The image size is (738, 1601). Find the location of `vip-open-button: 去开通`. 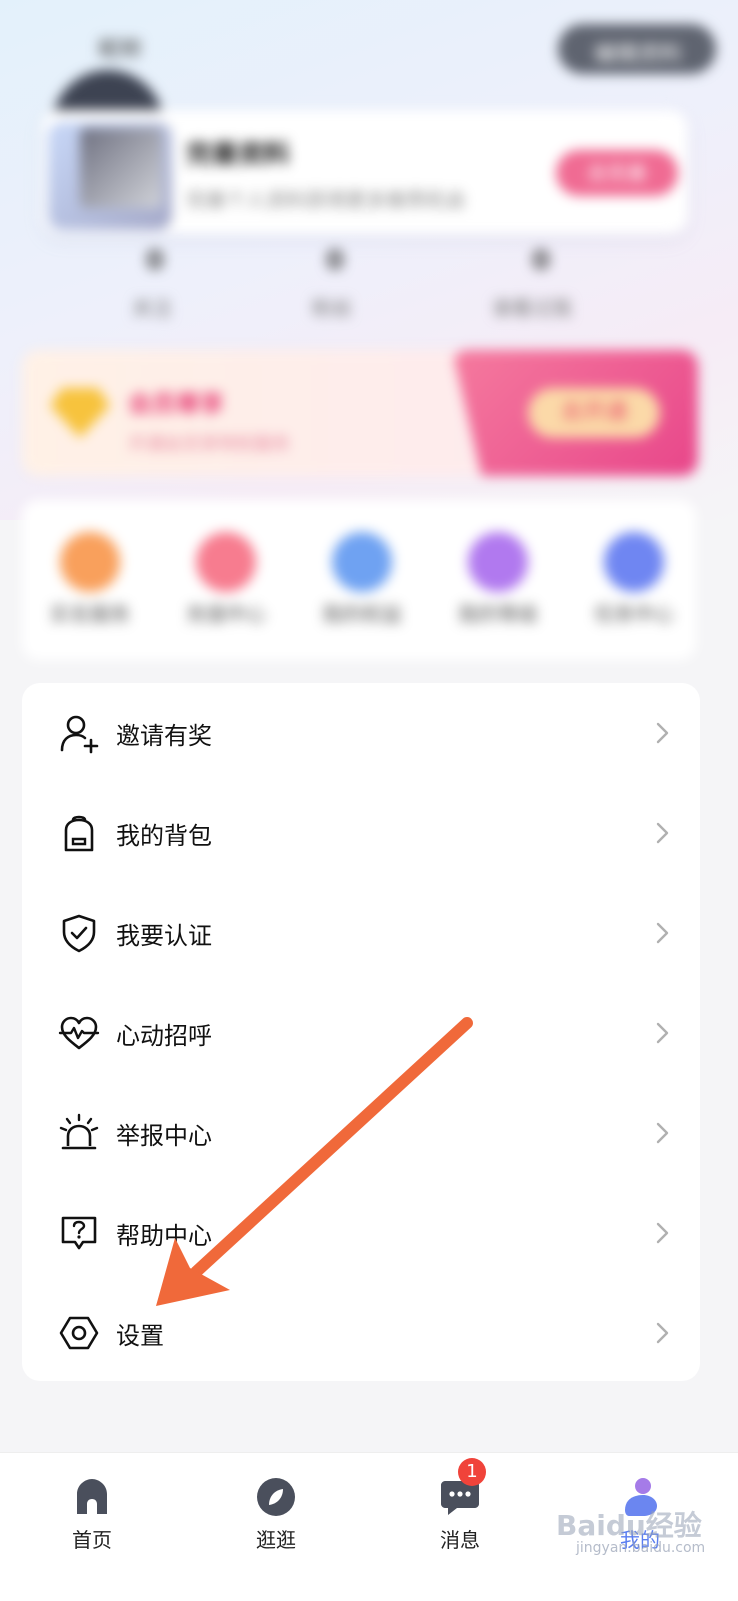

vip-open-button: 去开通 is located at coordinates (594, 413).